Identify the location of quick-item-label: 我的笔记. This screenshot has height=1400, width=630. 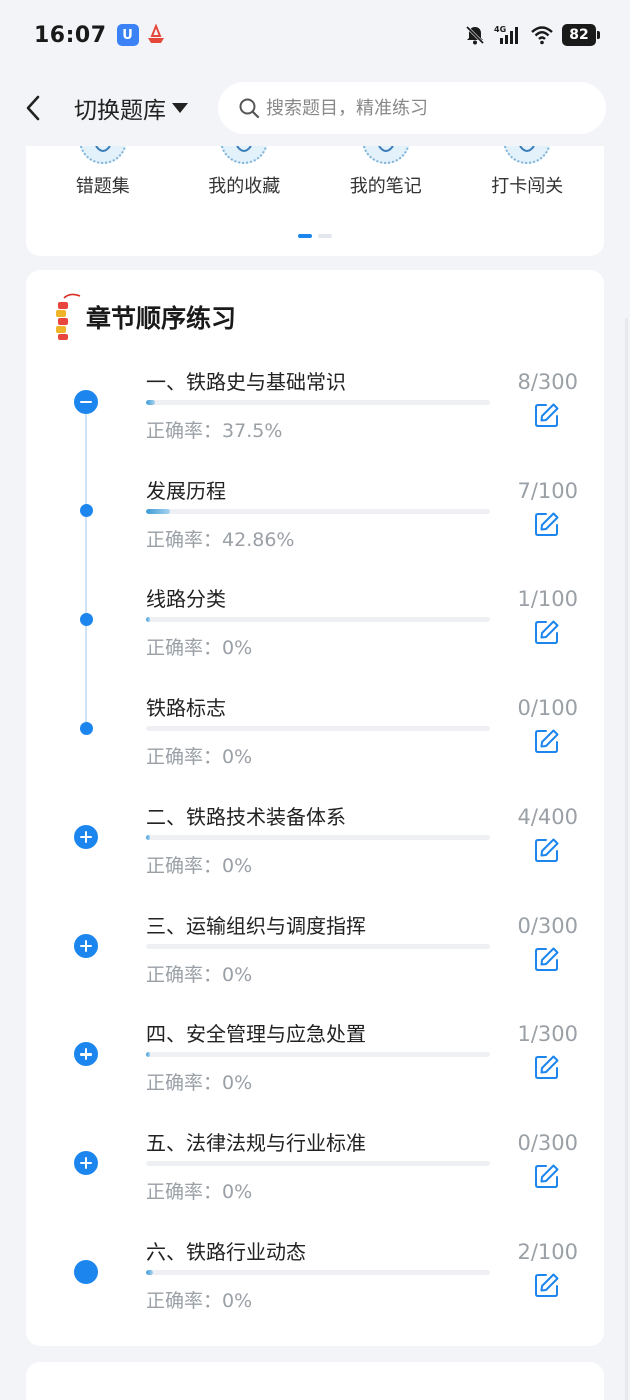
(385, 186).